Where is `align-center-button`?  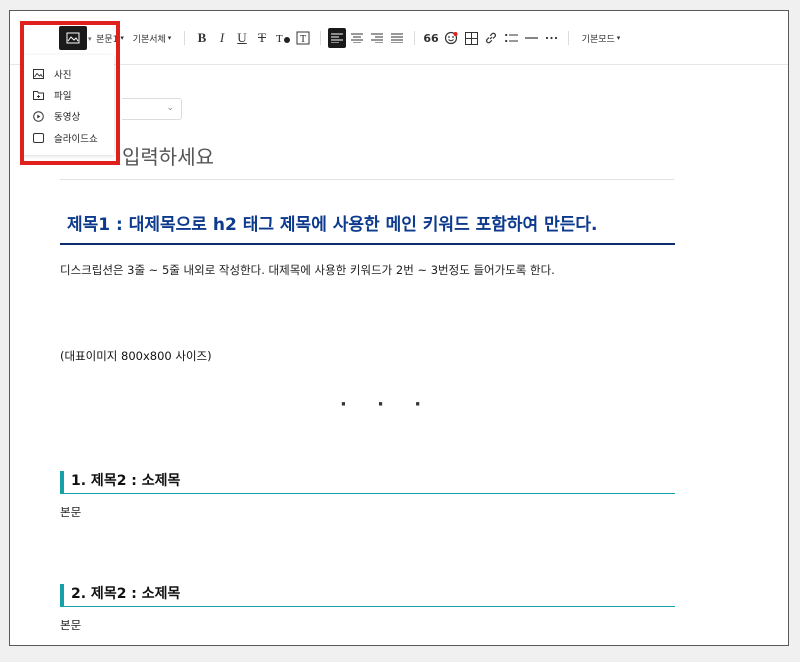
align-center-button is located at coordinates (357, 38).